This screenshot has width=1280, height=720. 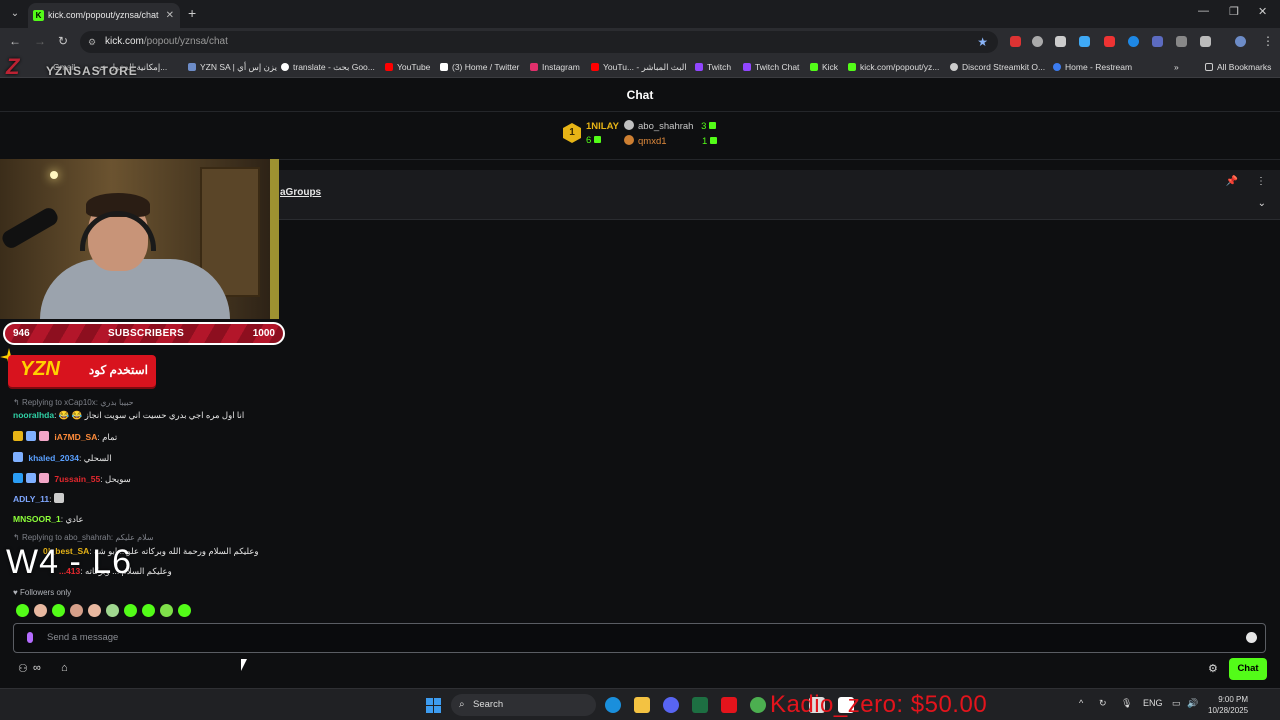 What do you see at coordinates (83, 637) in the screenshot?
I see `message-placeholder: Send a message` at bounding box center [83, 637].